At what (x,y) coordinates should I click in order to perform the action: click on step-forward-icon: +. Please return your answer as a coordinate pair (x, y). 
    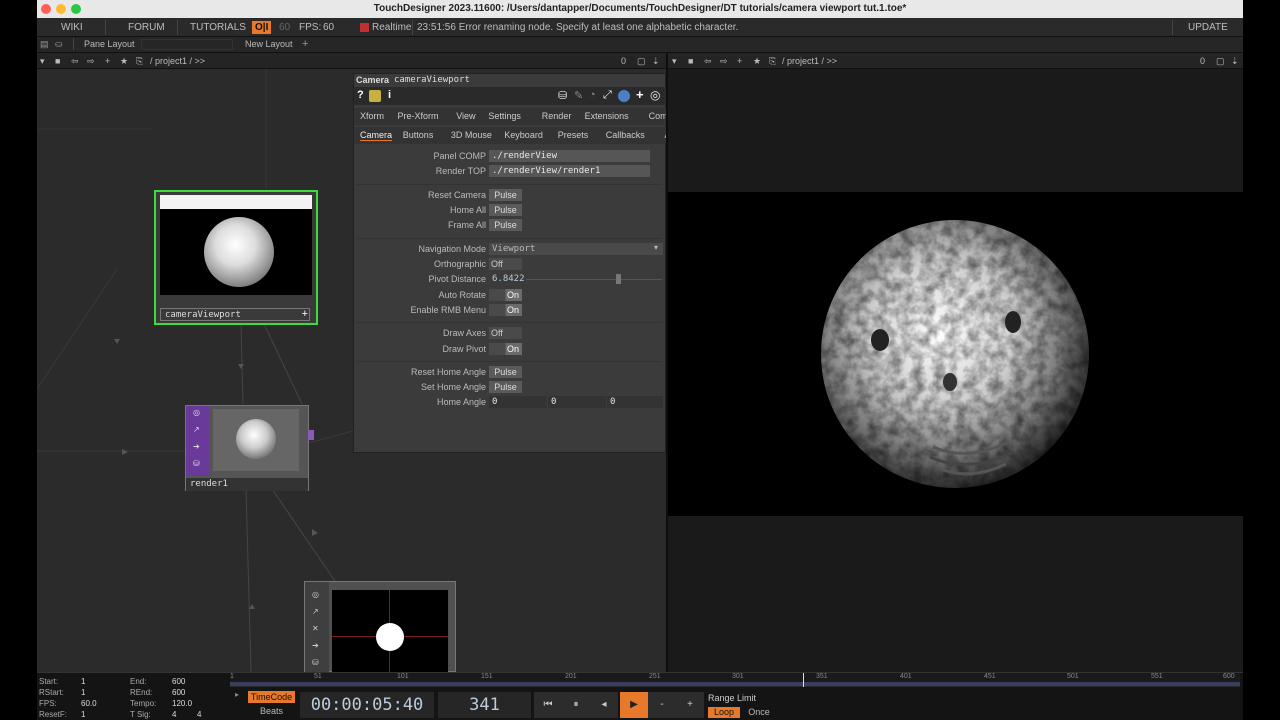
    Looking at the image, I should click on (690, 705).